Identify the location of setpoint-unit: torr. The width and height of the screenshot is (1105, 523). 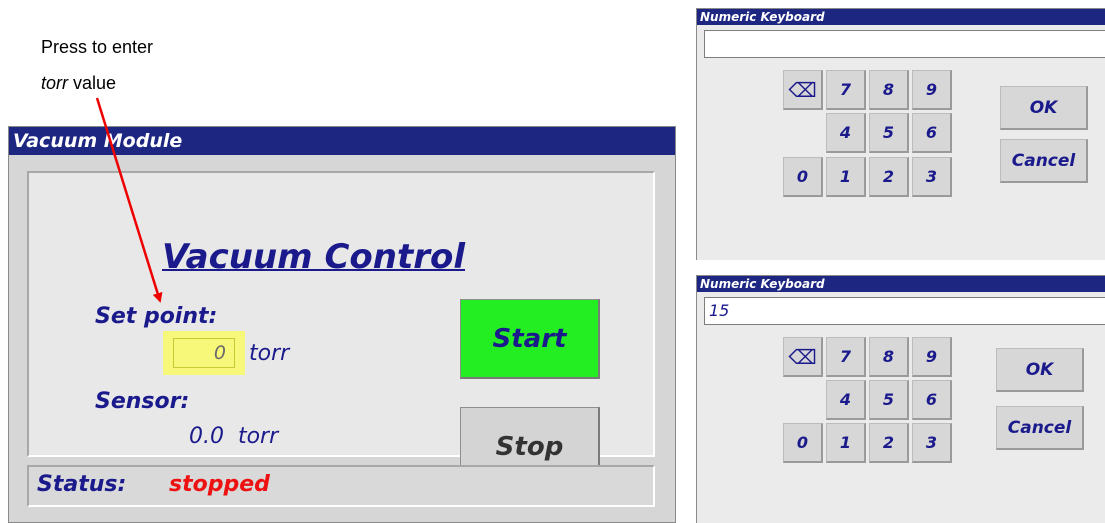
(269, 353).